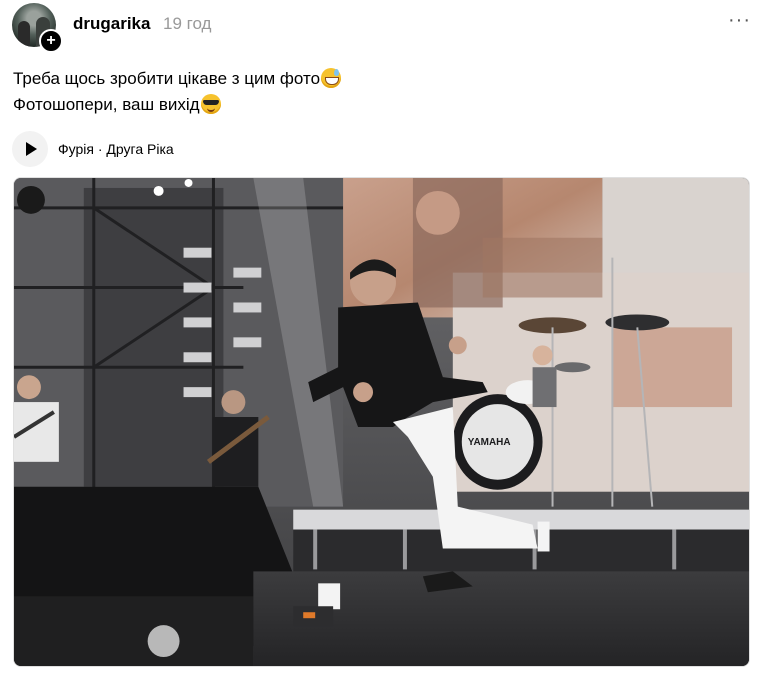 The height and width of the screenshot is (675, 761). What do you see at coordinates (489, 442) in the screenshot?
I see `drum-brand-text: YAMAHA` at bounding box center [489, 442].